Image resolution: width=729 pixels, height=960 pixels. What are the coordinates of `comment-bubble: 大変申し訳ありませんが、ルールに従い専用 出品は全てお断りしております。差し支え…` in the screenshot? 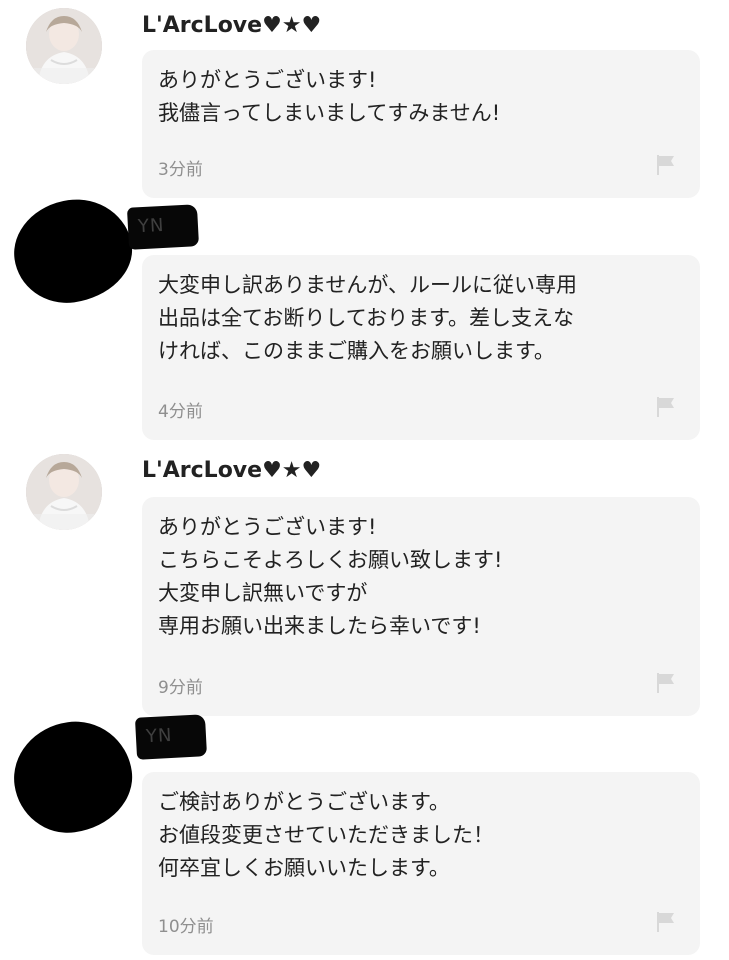 It's located at (421, 347).